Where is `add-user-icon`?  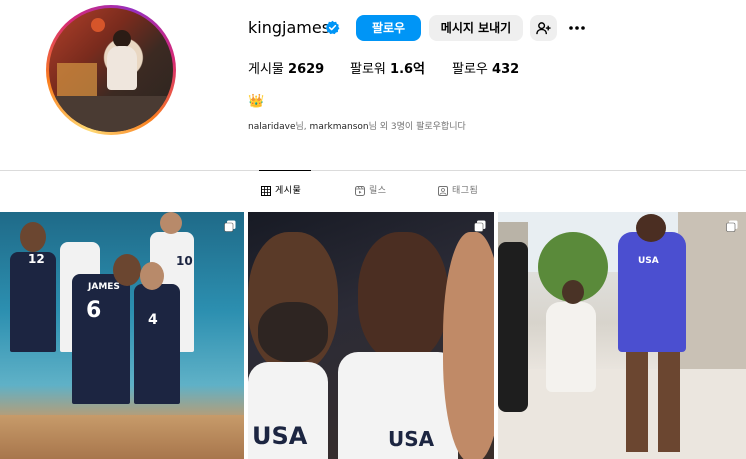 add-user-icon is located at coordinates (543, 28).